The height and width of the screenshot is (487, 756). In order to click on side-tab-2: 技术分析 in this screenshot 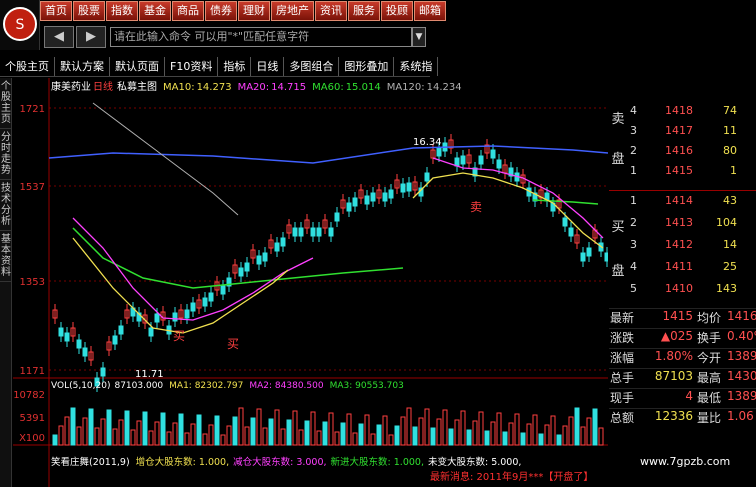, I will do `click(6, 205)`.